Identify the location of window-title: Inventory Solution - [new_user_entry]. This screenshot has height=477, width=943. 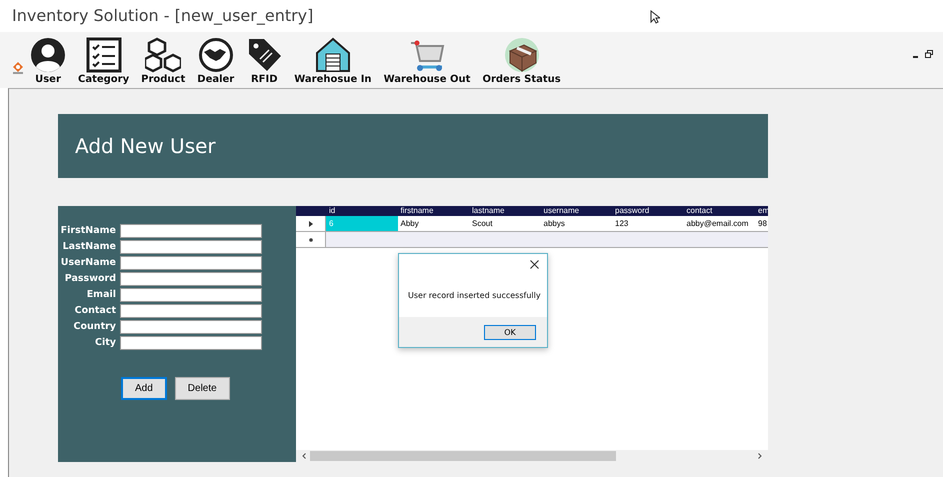
(163, 15).